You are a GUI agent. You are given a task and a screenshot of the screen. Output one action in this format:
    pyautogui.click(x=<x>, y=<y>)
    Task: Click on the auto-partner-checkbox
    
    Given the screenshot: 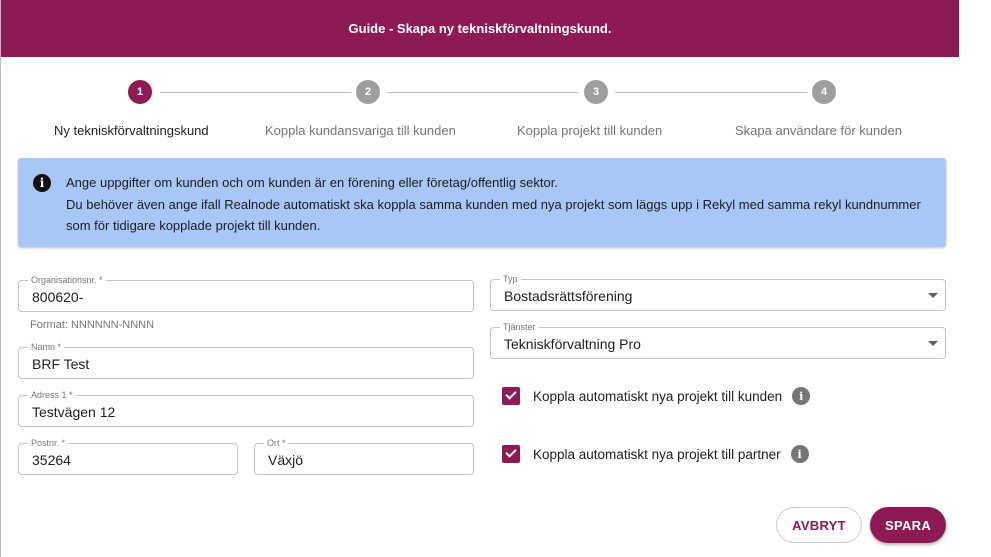 What is the action you would take?
    pyautogui.click(x=511, y=454)
    